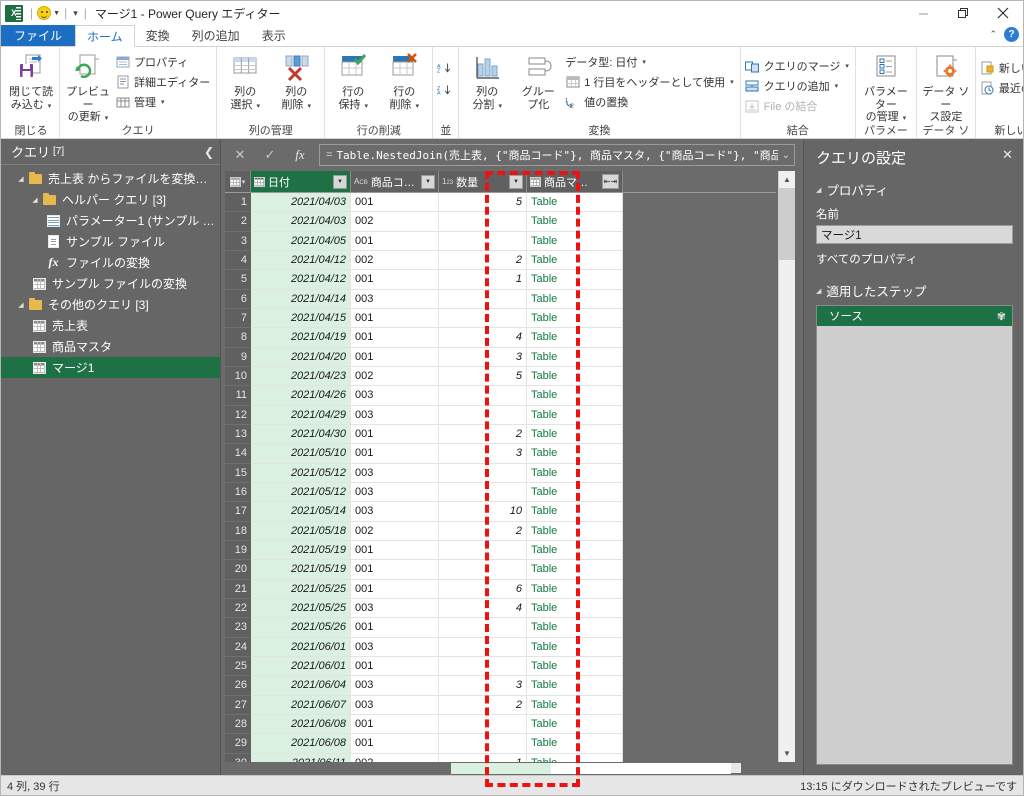 The width and height of the screenshot is (1024, 796). What do you see at coordinates (993, 34) in the screenshot?
I see `chevron-up-icon: ⌃` at bounding box center [993, 34].